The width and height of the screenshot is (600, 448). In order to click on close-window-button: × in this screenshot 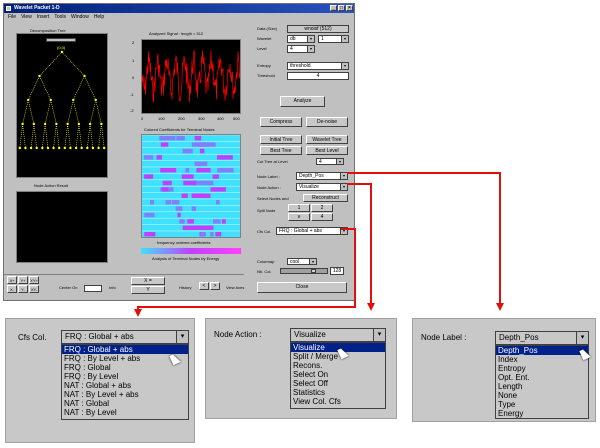, I will do `click(349, 8)`.